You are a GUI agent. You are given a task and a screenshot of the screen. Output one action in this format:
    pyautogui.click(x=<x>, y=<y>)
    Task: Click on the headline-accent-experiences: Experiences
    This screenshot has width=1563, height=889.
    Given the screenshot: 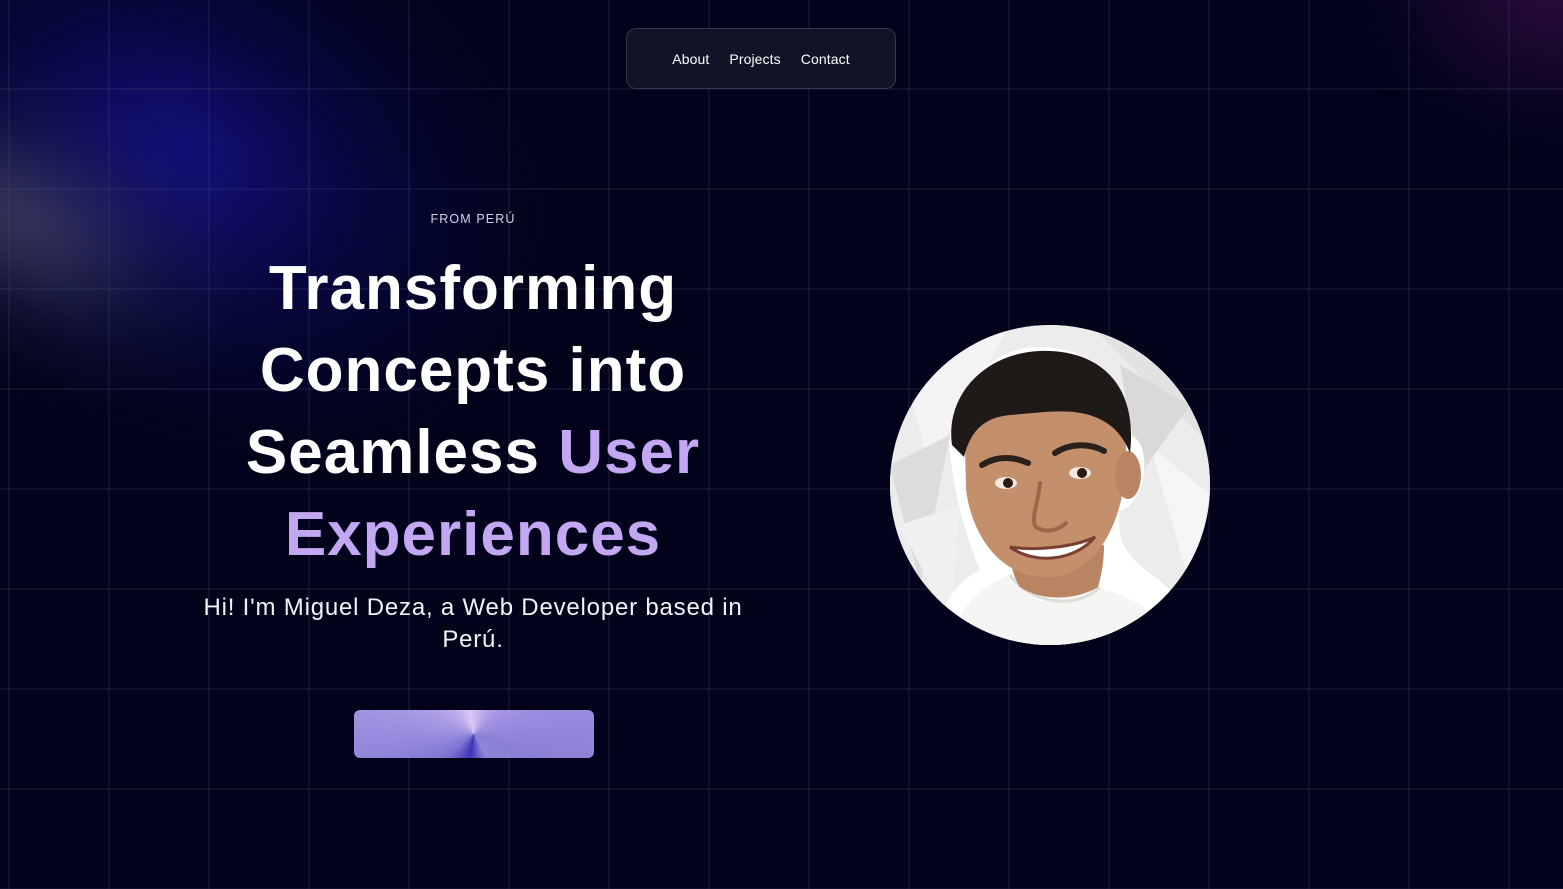 What is the action you would take?
    pyautogui.click(x=473, y=534)
    